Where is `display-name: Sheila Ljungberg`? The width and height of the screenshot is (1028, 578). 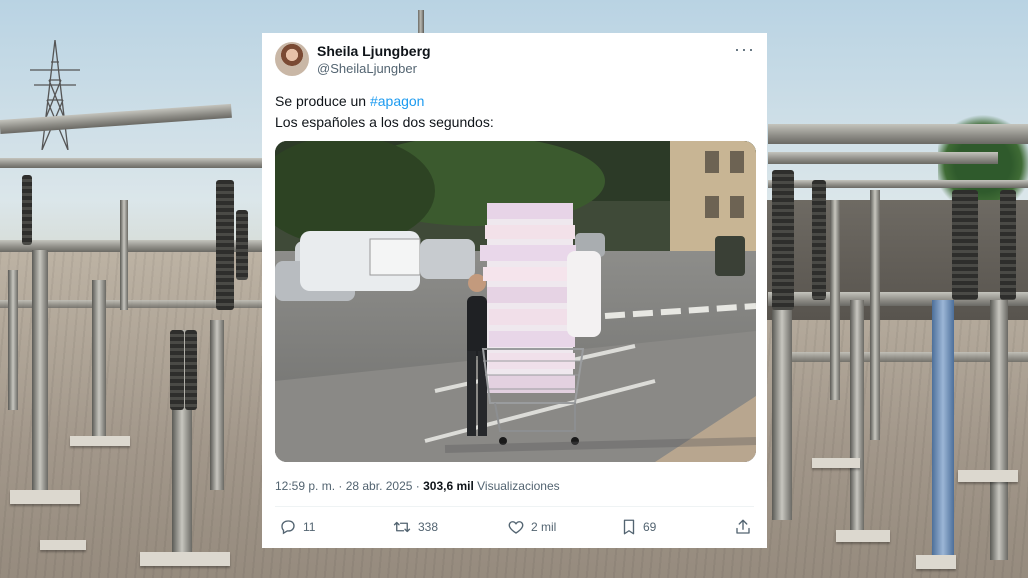 display-name: Sheila Ljungberg is located at coordinates (374, 51).